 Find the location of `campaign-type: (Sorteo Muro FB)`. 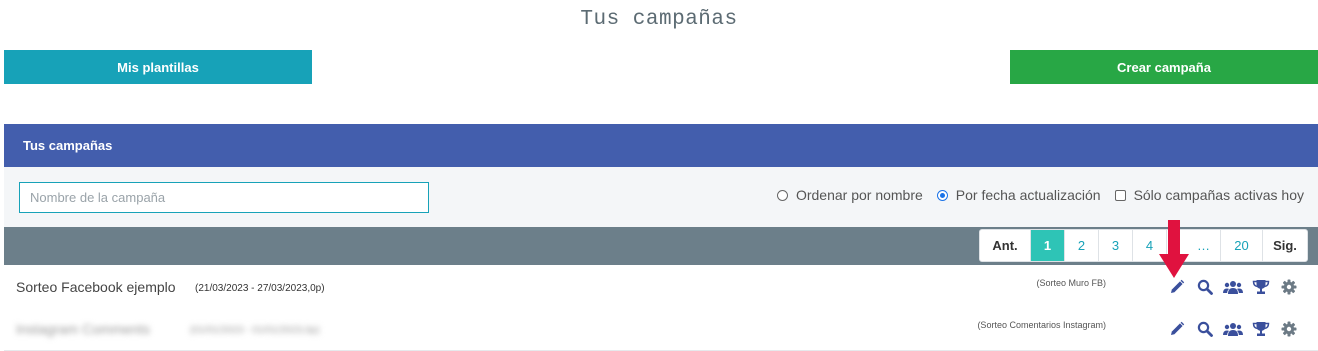

campaign-type: (Sorteo Muro FB) is located at coordinates (1071, 283).